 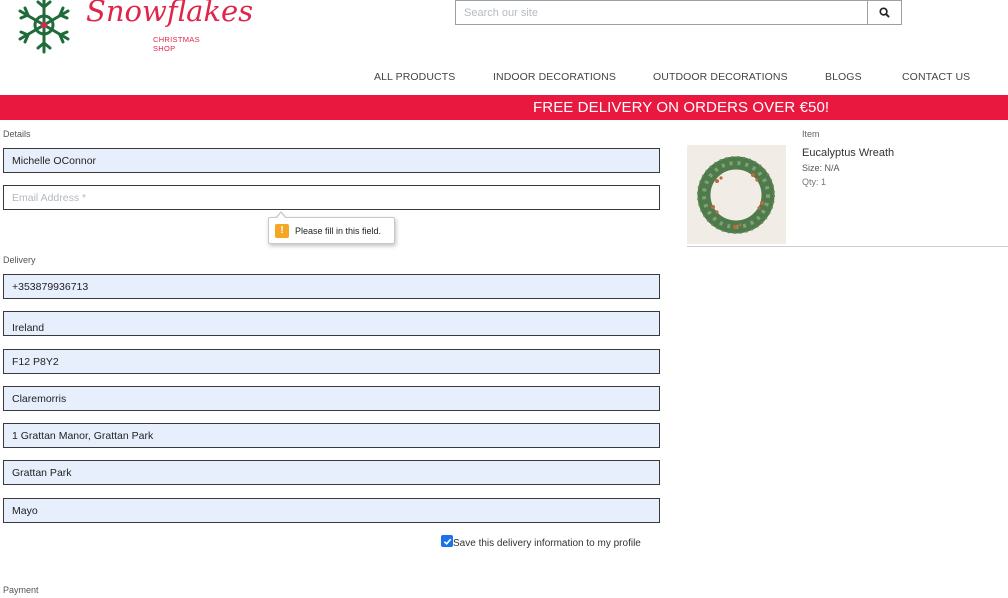 I want to click on search-icon, so click(x=884, y=12).